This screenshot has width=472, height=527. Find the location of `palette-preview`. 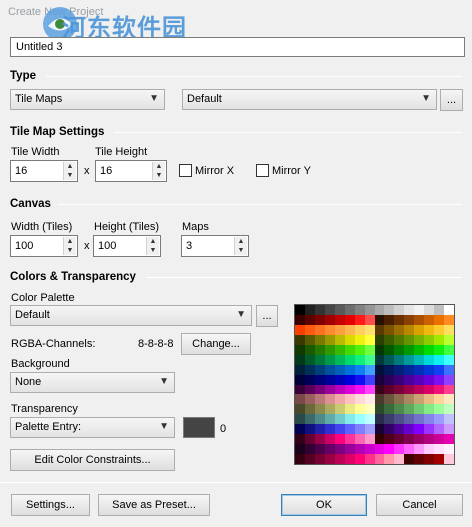

palette-preview is located at coordinates (374, 384).